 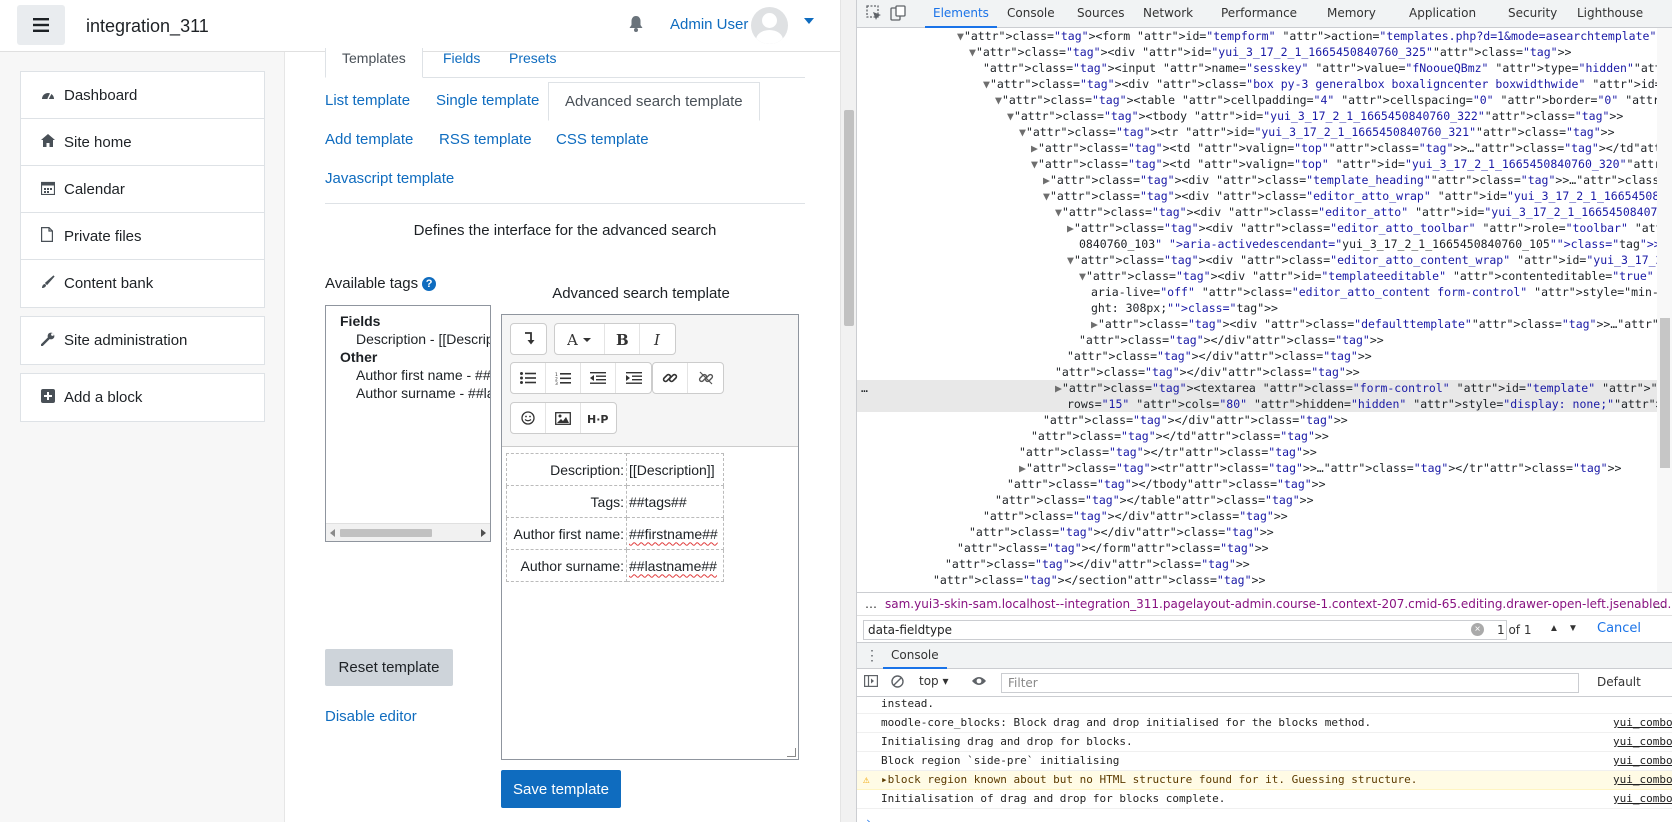 I want to click on tags-horizontal-scrollbar, so click(x=408, y=532).